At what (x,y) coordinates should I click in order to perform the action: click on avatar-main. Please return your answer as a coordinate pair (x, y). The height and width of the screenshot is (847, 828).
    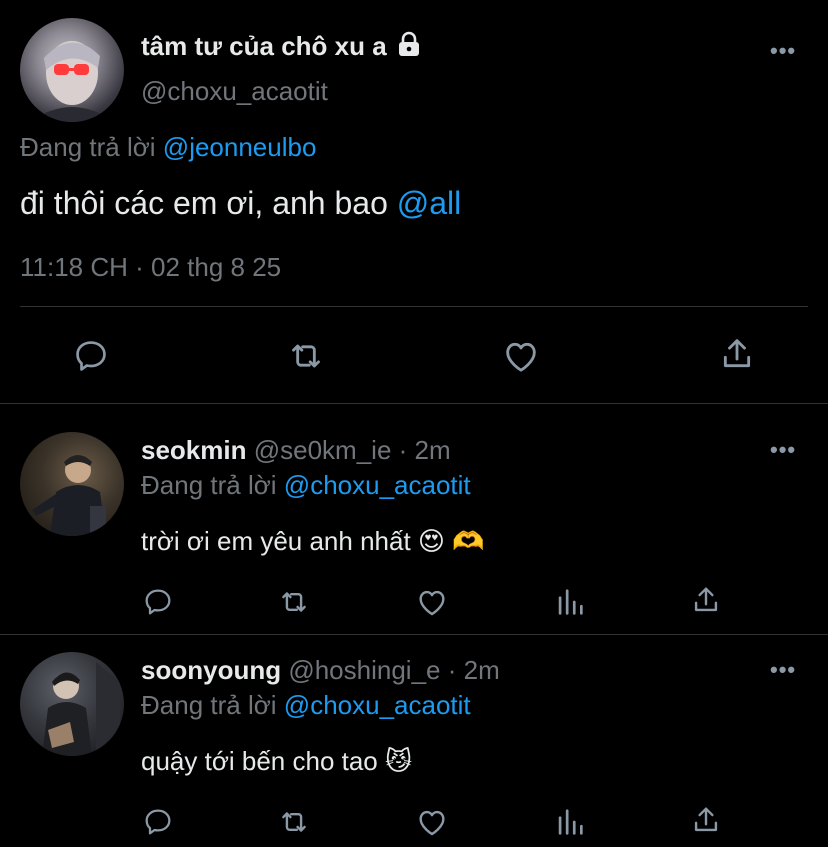
    Looking at the image, I should click on (72, 70).